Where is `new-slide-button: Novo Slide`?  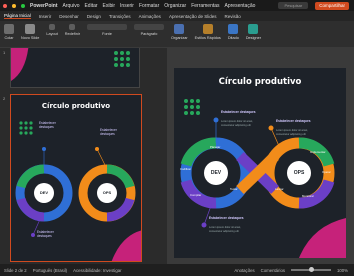 new-slide-button: Novo Slide is located at coordinates (30, 32).